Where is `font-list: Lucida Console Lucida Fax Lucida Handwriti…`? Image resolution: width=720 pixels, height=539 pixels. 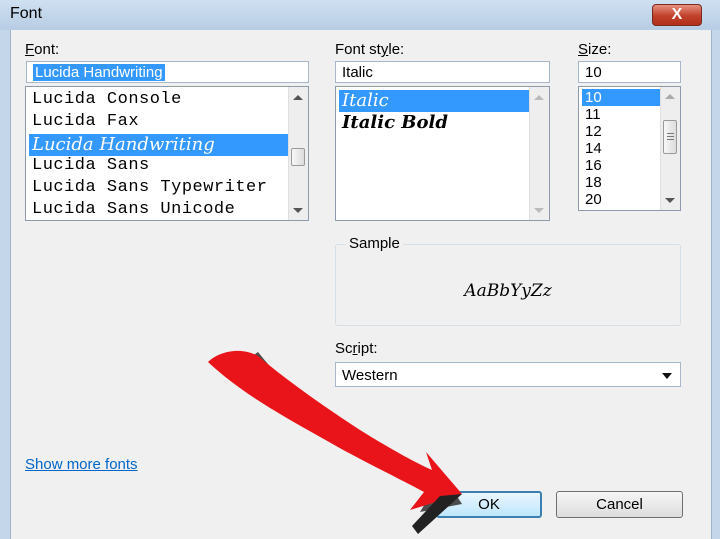 font-list: Lucida Console Lucida Fax Lucida Handwriti… is located at coordinates (167, 153).